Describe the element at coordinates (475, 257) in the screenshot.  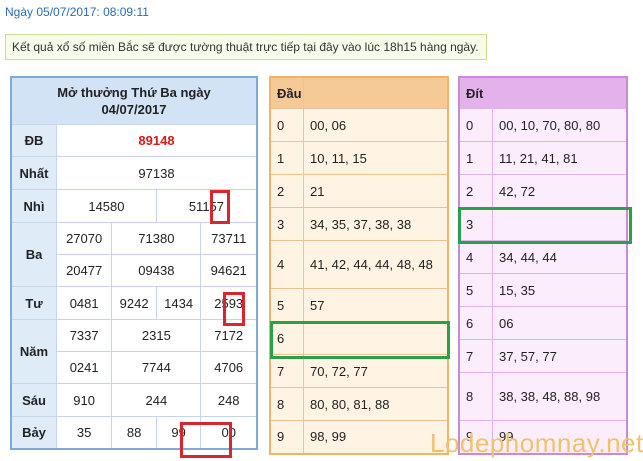
I see `dit-key: 4` at that location.